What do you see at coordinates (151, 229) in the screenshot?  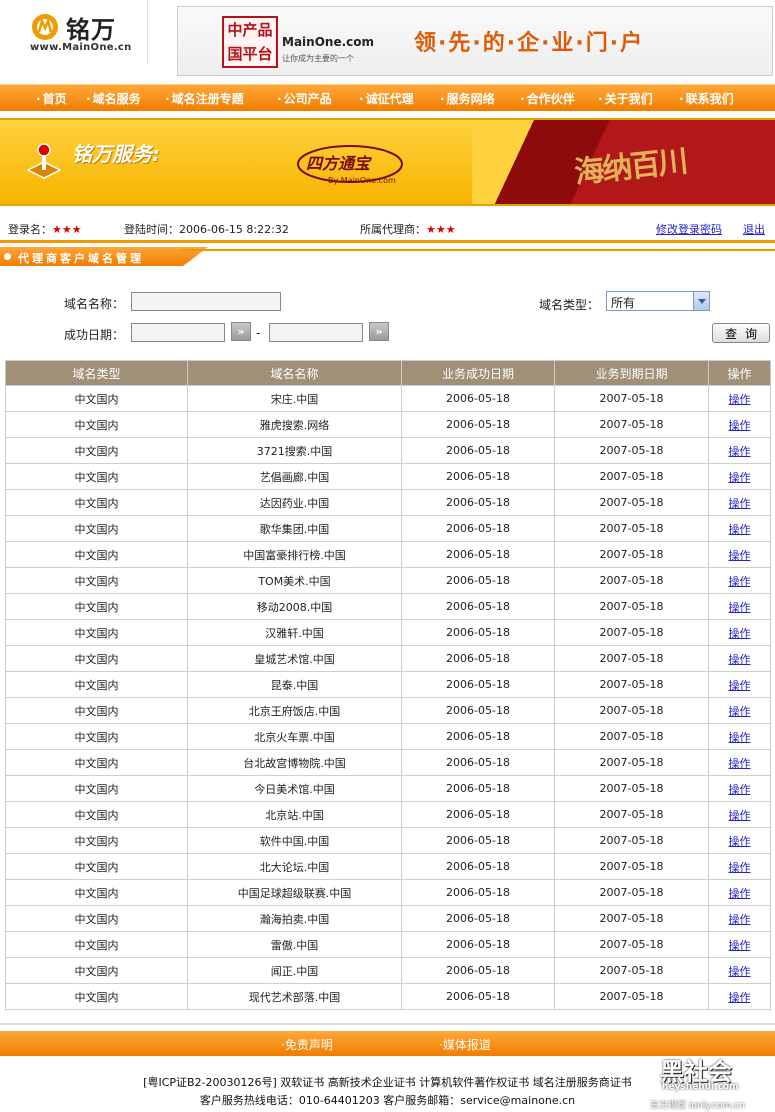 I see `login-time-label: 登陆时间：` at bounding box center [151, 229].